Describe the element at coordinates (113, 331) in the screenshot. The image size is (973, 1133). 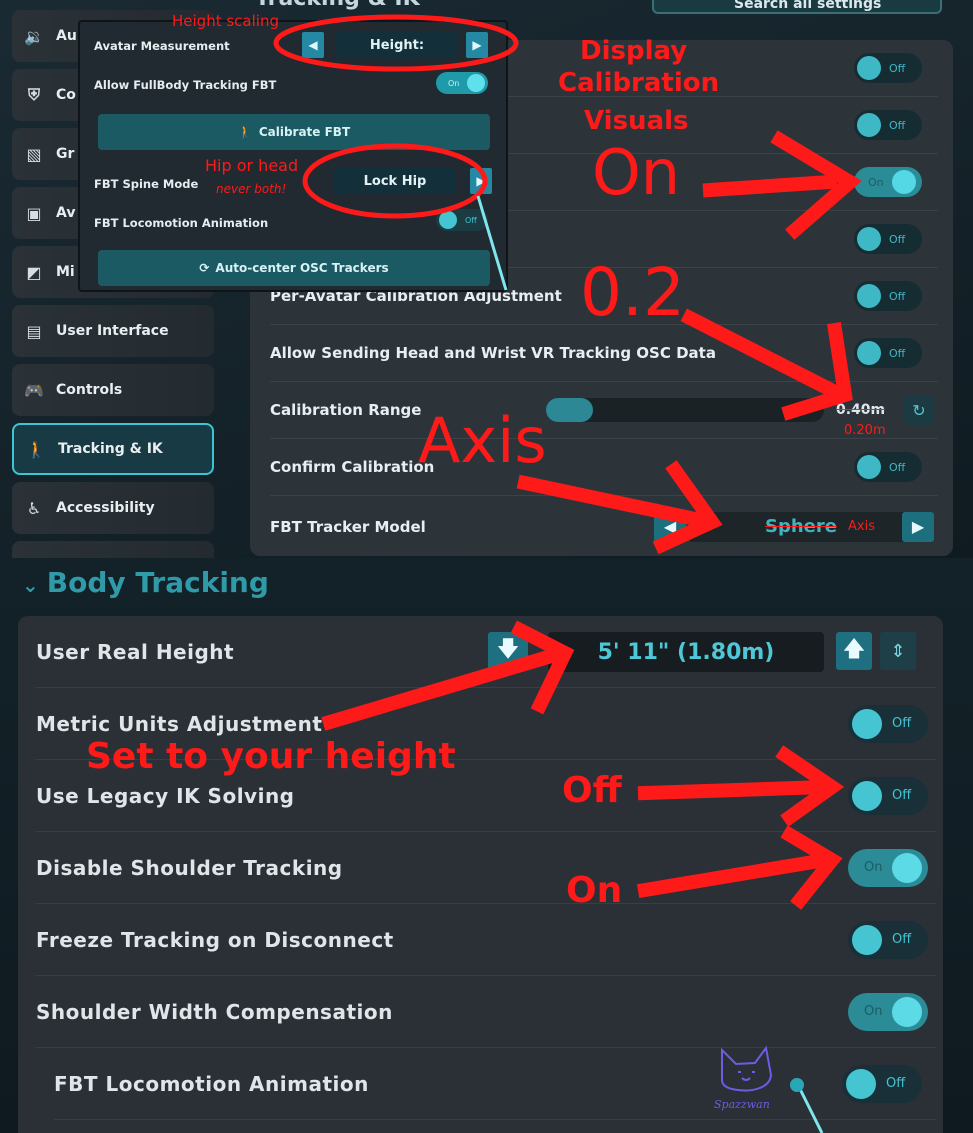
I see `sidebar-item-user-interface: ▤ User Interface` at that location.